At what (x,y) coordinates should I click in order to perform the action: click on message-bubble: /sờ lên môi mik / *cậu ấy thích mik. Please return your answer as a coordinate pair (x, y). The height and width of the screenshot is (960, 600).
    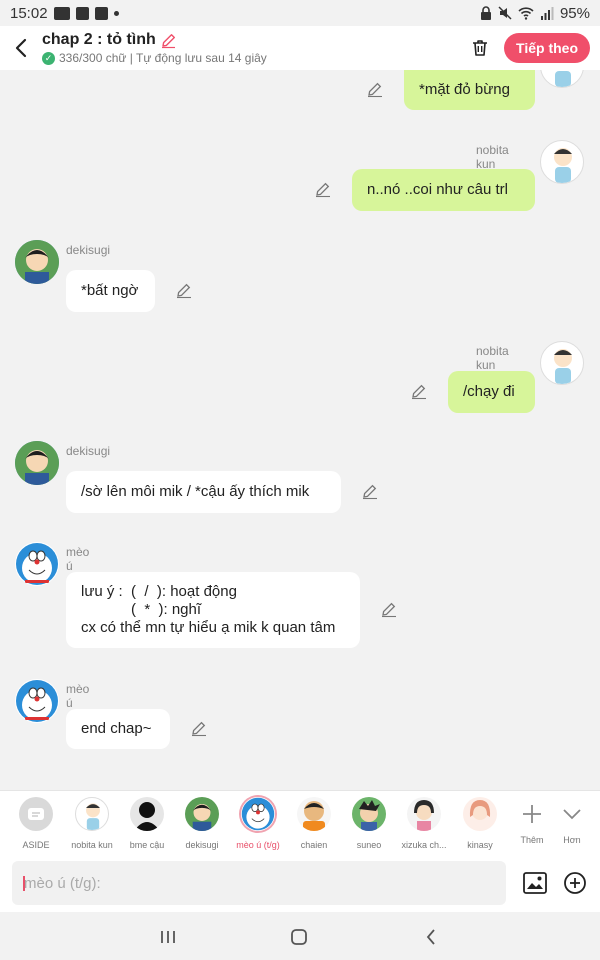
    Looking at the image, I should click on (203, 492).